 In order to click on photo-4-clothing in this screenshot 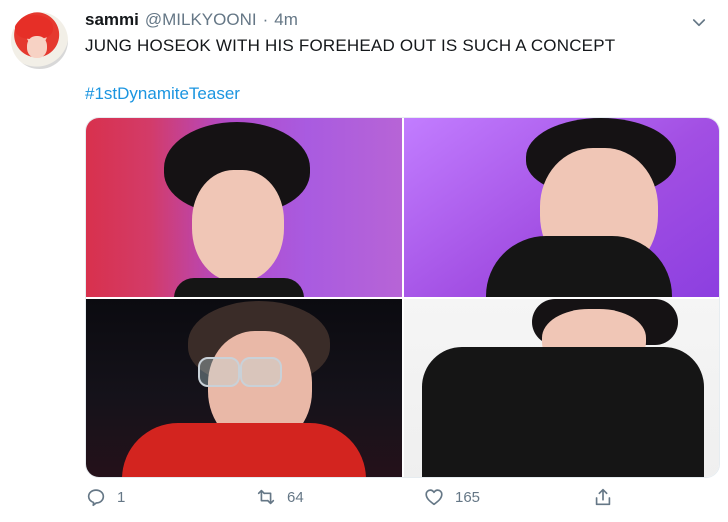, I will do `click(563, 412)`.